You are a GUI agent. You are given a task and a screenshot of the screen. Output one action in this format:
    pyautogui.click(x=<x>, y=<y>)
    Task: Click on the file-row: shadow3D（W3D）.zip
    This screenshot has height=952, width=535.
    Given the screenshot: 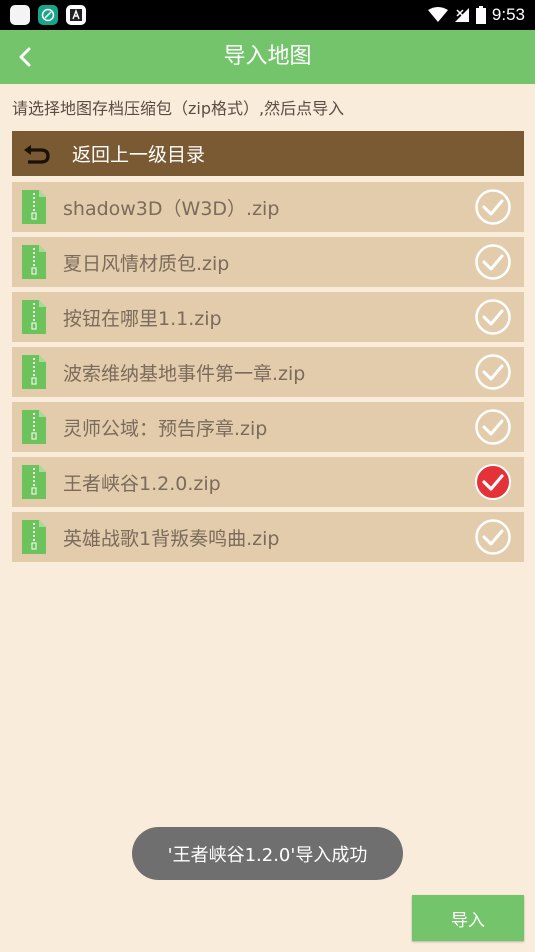 What is the action you would take?
    pyautogui.click(x=268, y=207)
    